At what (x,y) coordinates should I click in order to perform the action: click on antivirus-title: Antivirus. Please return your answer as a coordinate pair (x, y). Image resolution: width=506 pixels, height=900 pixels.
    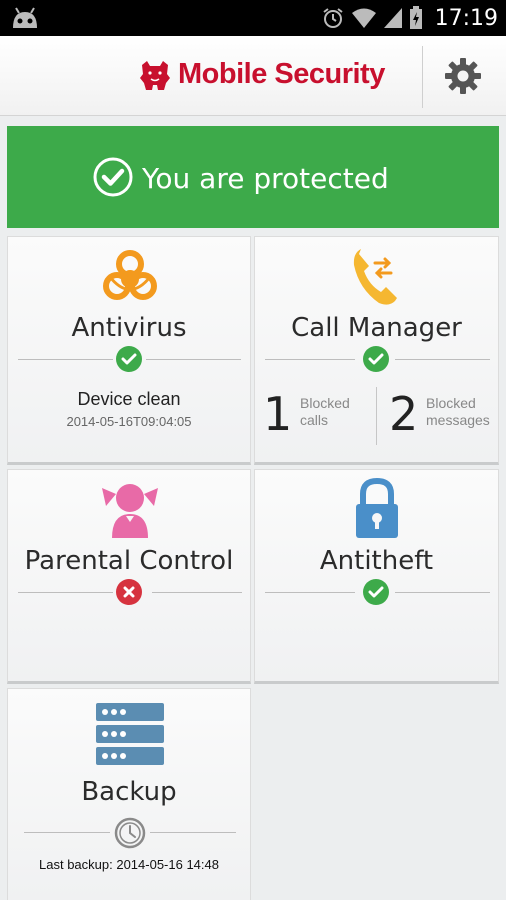
    Looking at the image, I should click on (129, 328).